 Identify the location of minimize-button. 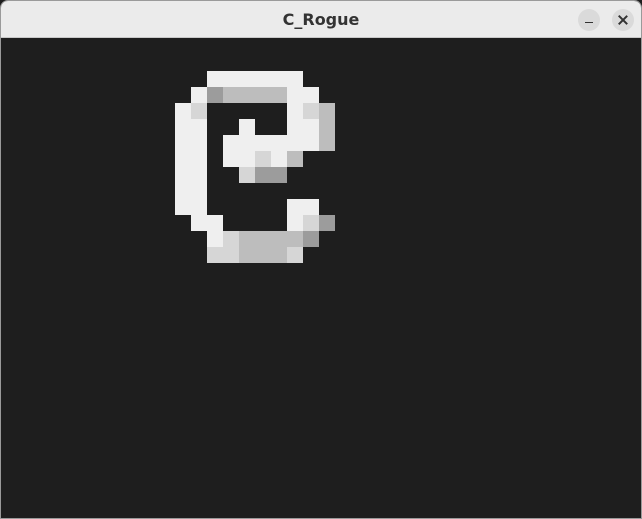
(589, 20).